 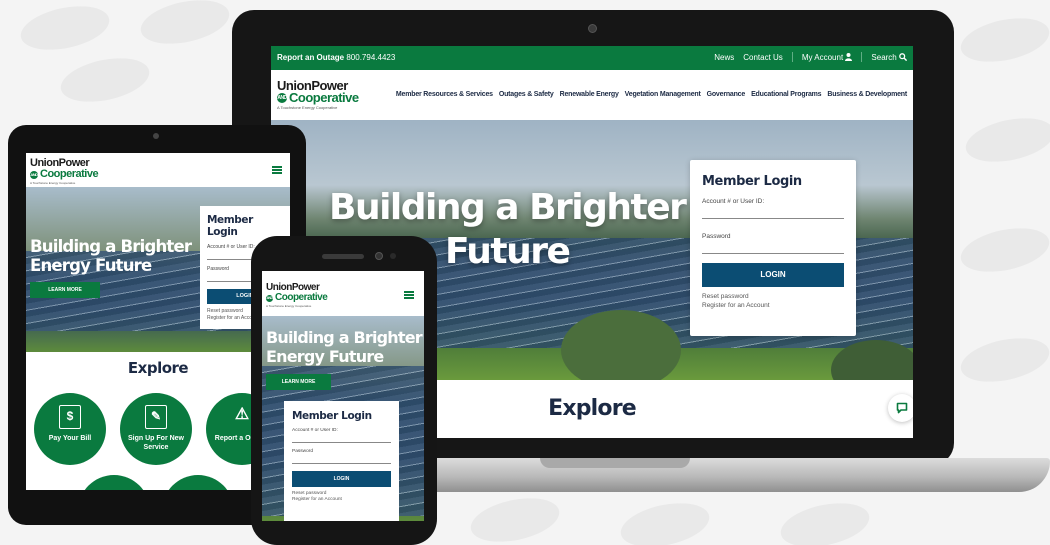 I want to click on chat-button, so click(x=900, y=408).